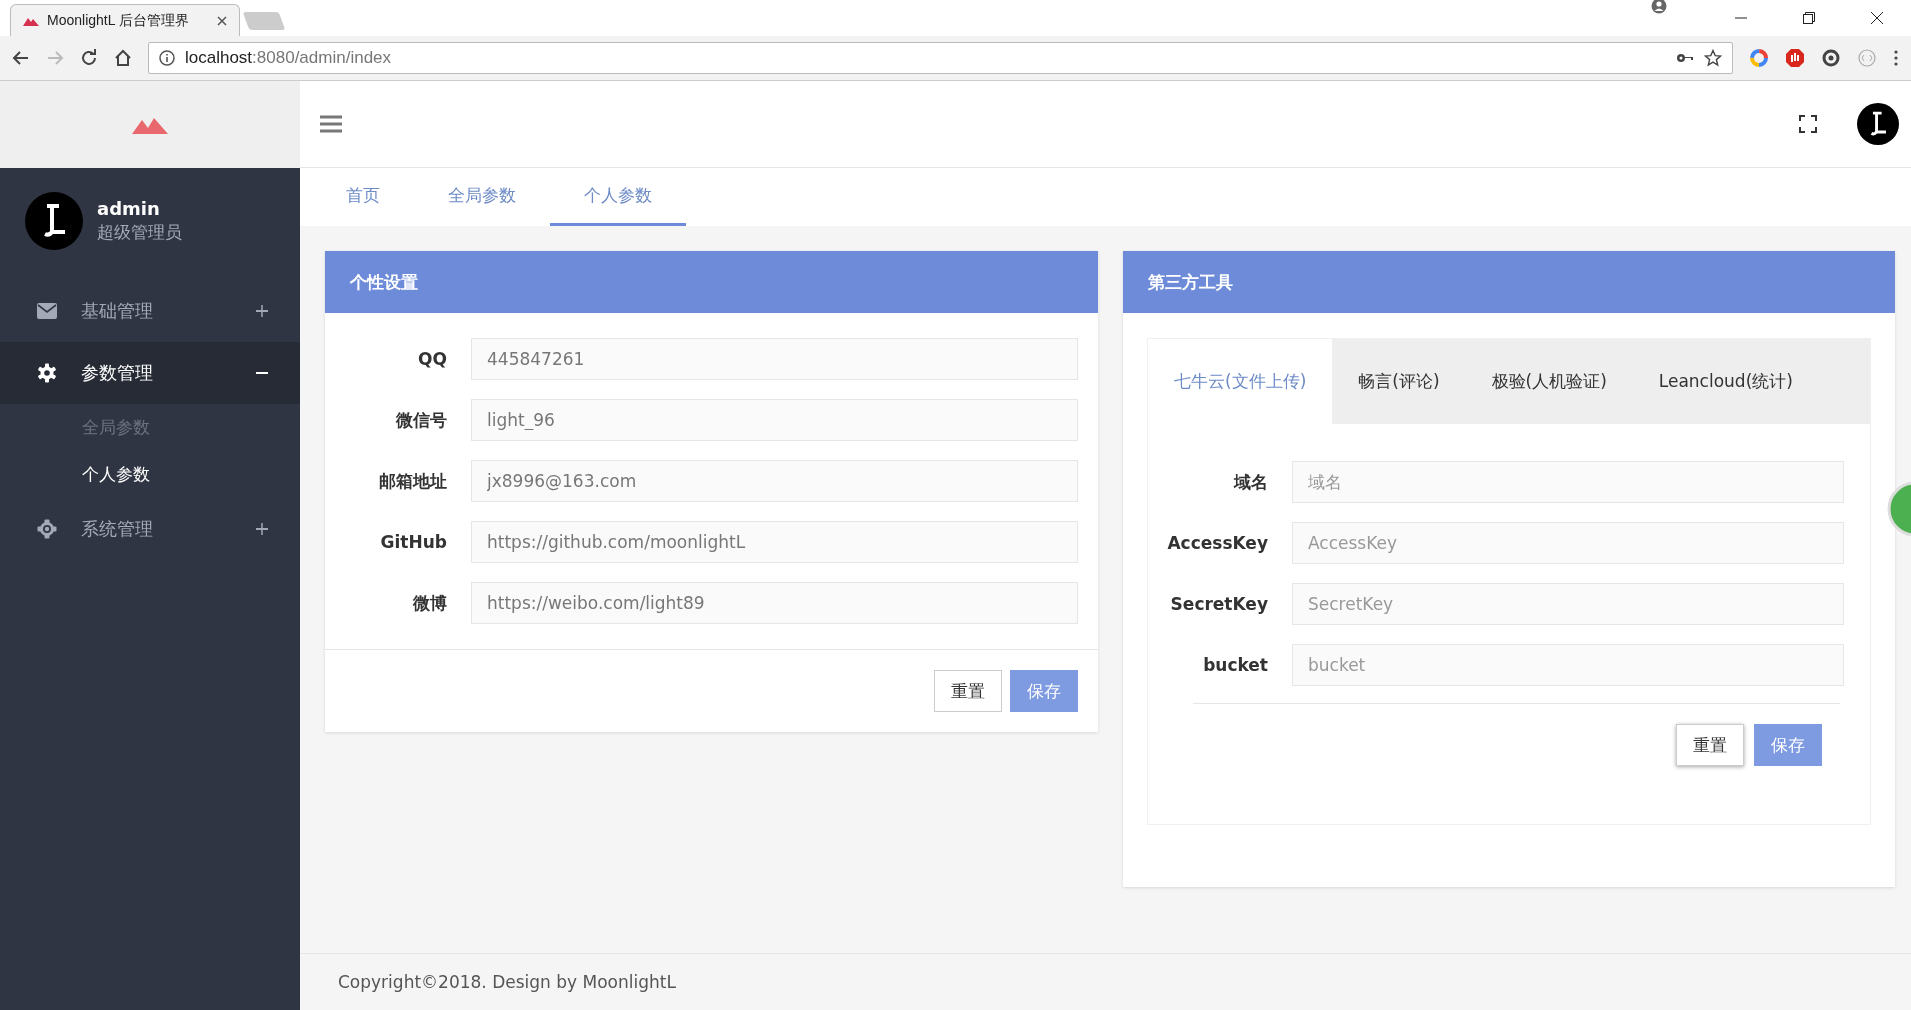  I want to click on field-label: AccessKey, so click(1217, 543).